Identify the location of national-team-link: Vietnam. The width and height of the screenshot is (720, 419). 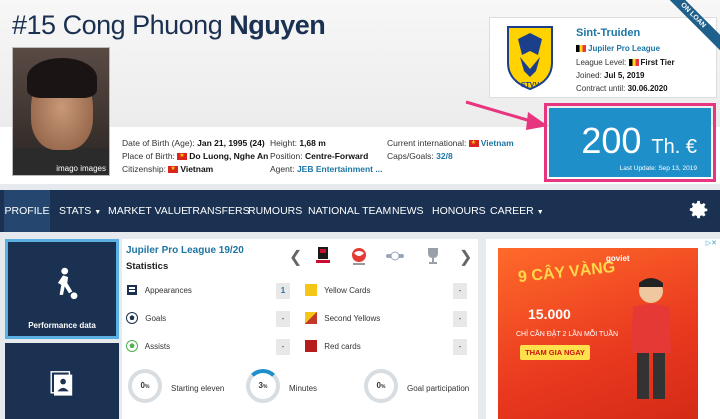
(497, 143).